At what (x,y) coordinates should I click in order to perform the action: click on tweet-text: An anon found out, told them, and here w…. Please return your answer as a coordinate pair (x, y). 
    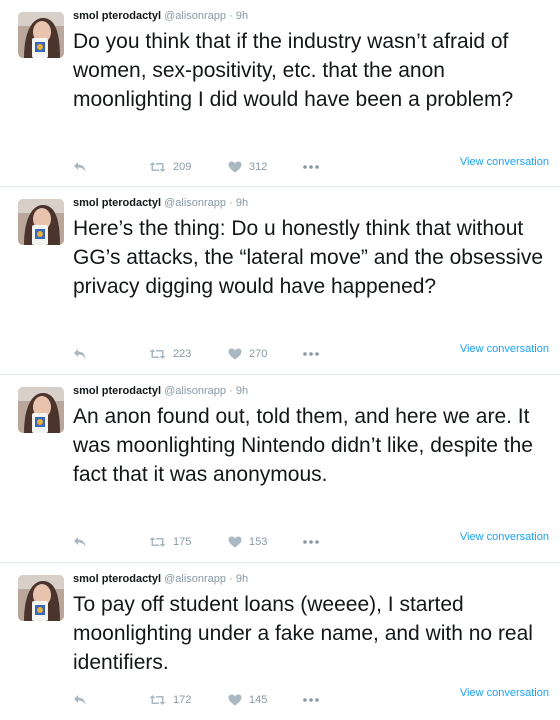
    Looking at the image, I should click on (303, 445).